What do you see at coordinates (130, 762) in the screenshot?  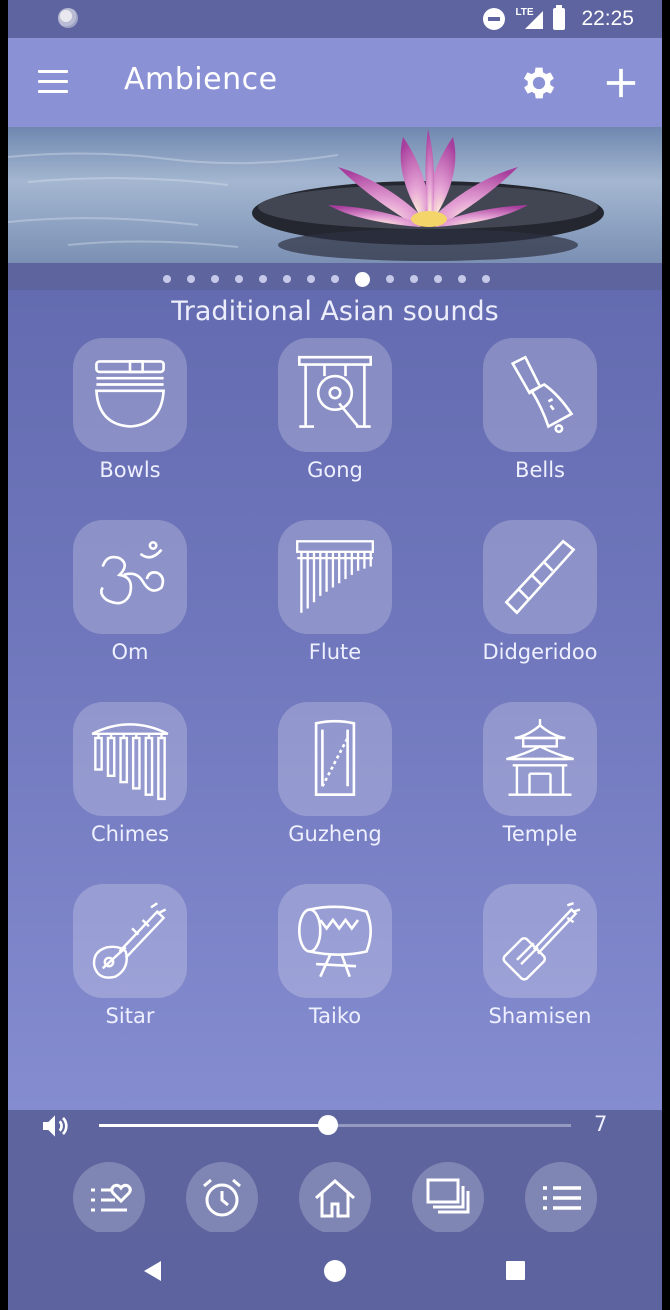 I see `wind-chimes-icon` at bounding box center [130, 762].